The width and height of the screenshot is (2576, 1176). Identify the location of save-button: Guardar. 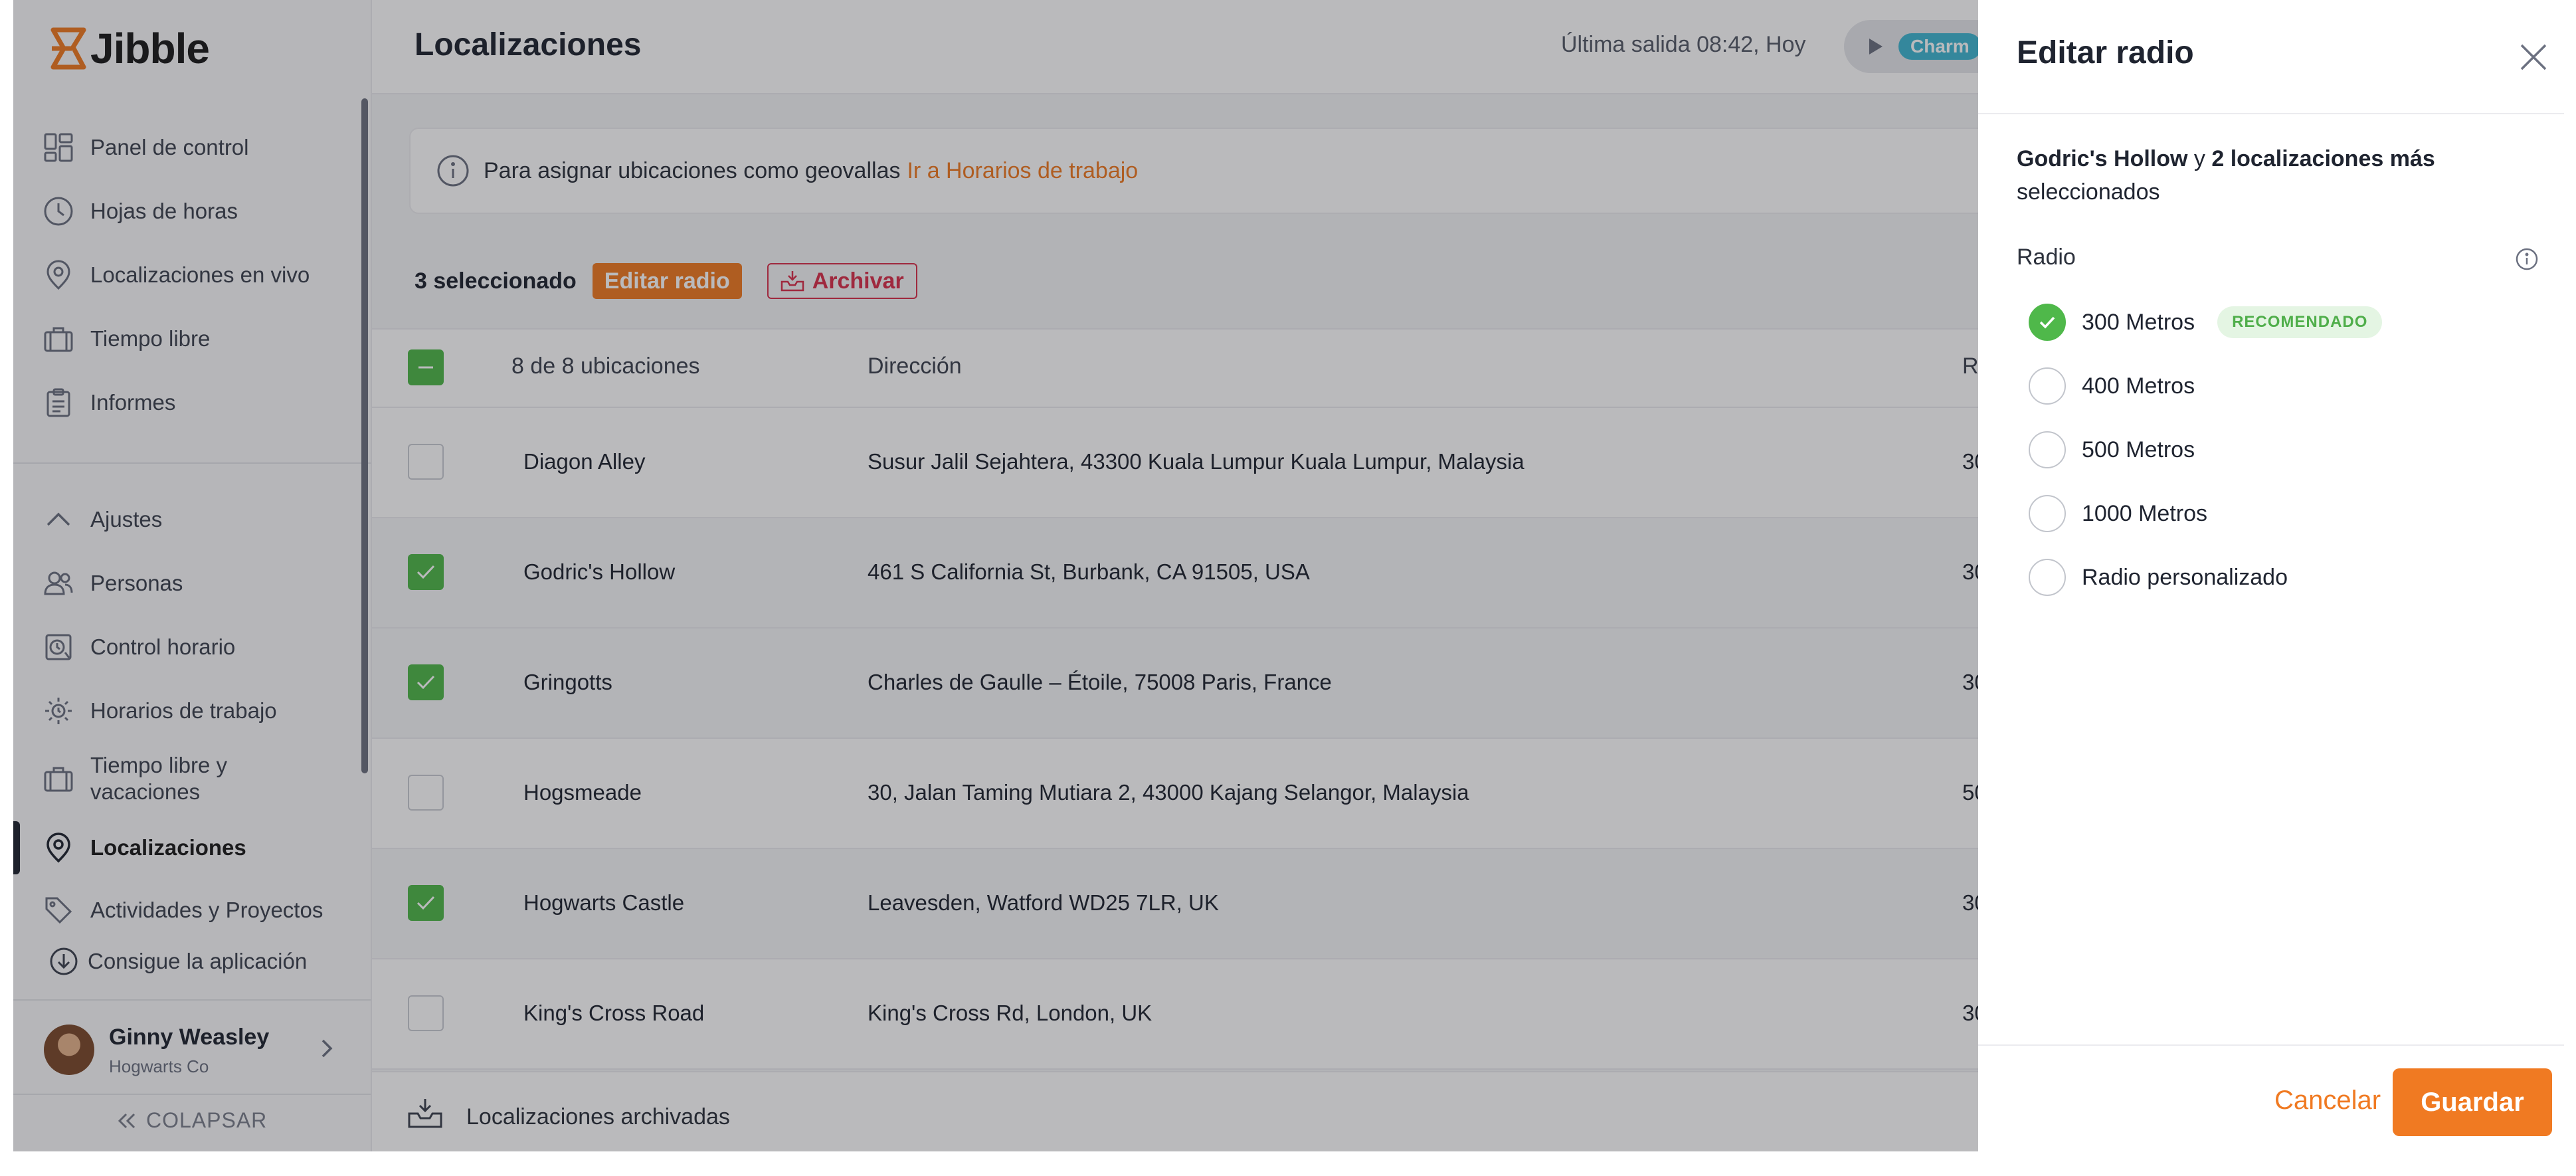
(2472, 1102).